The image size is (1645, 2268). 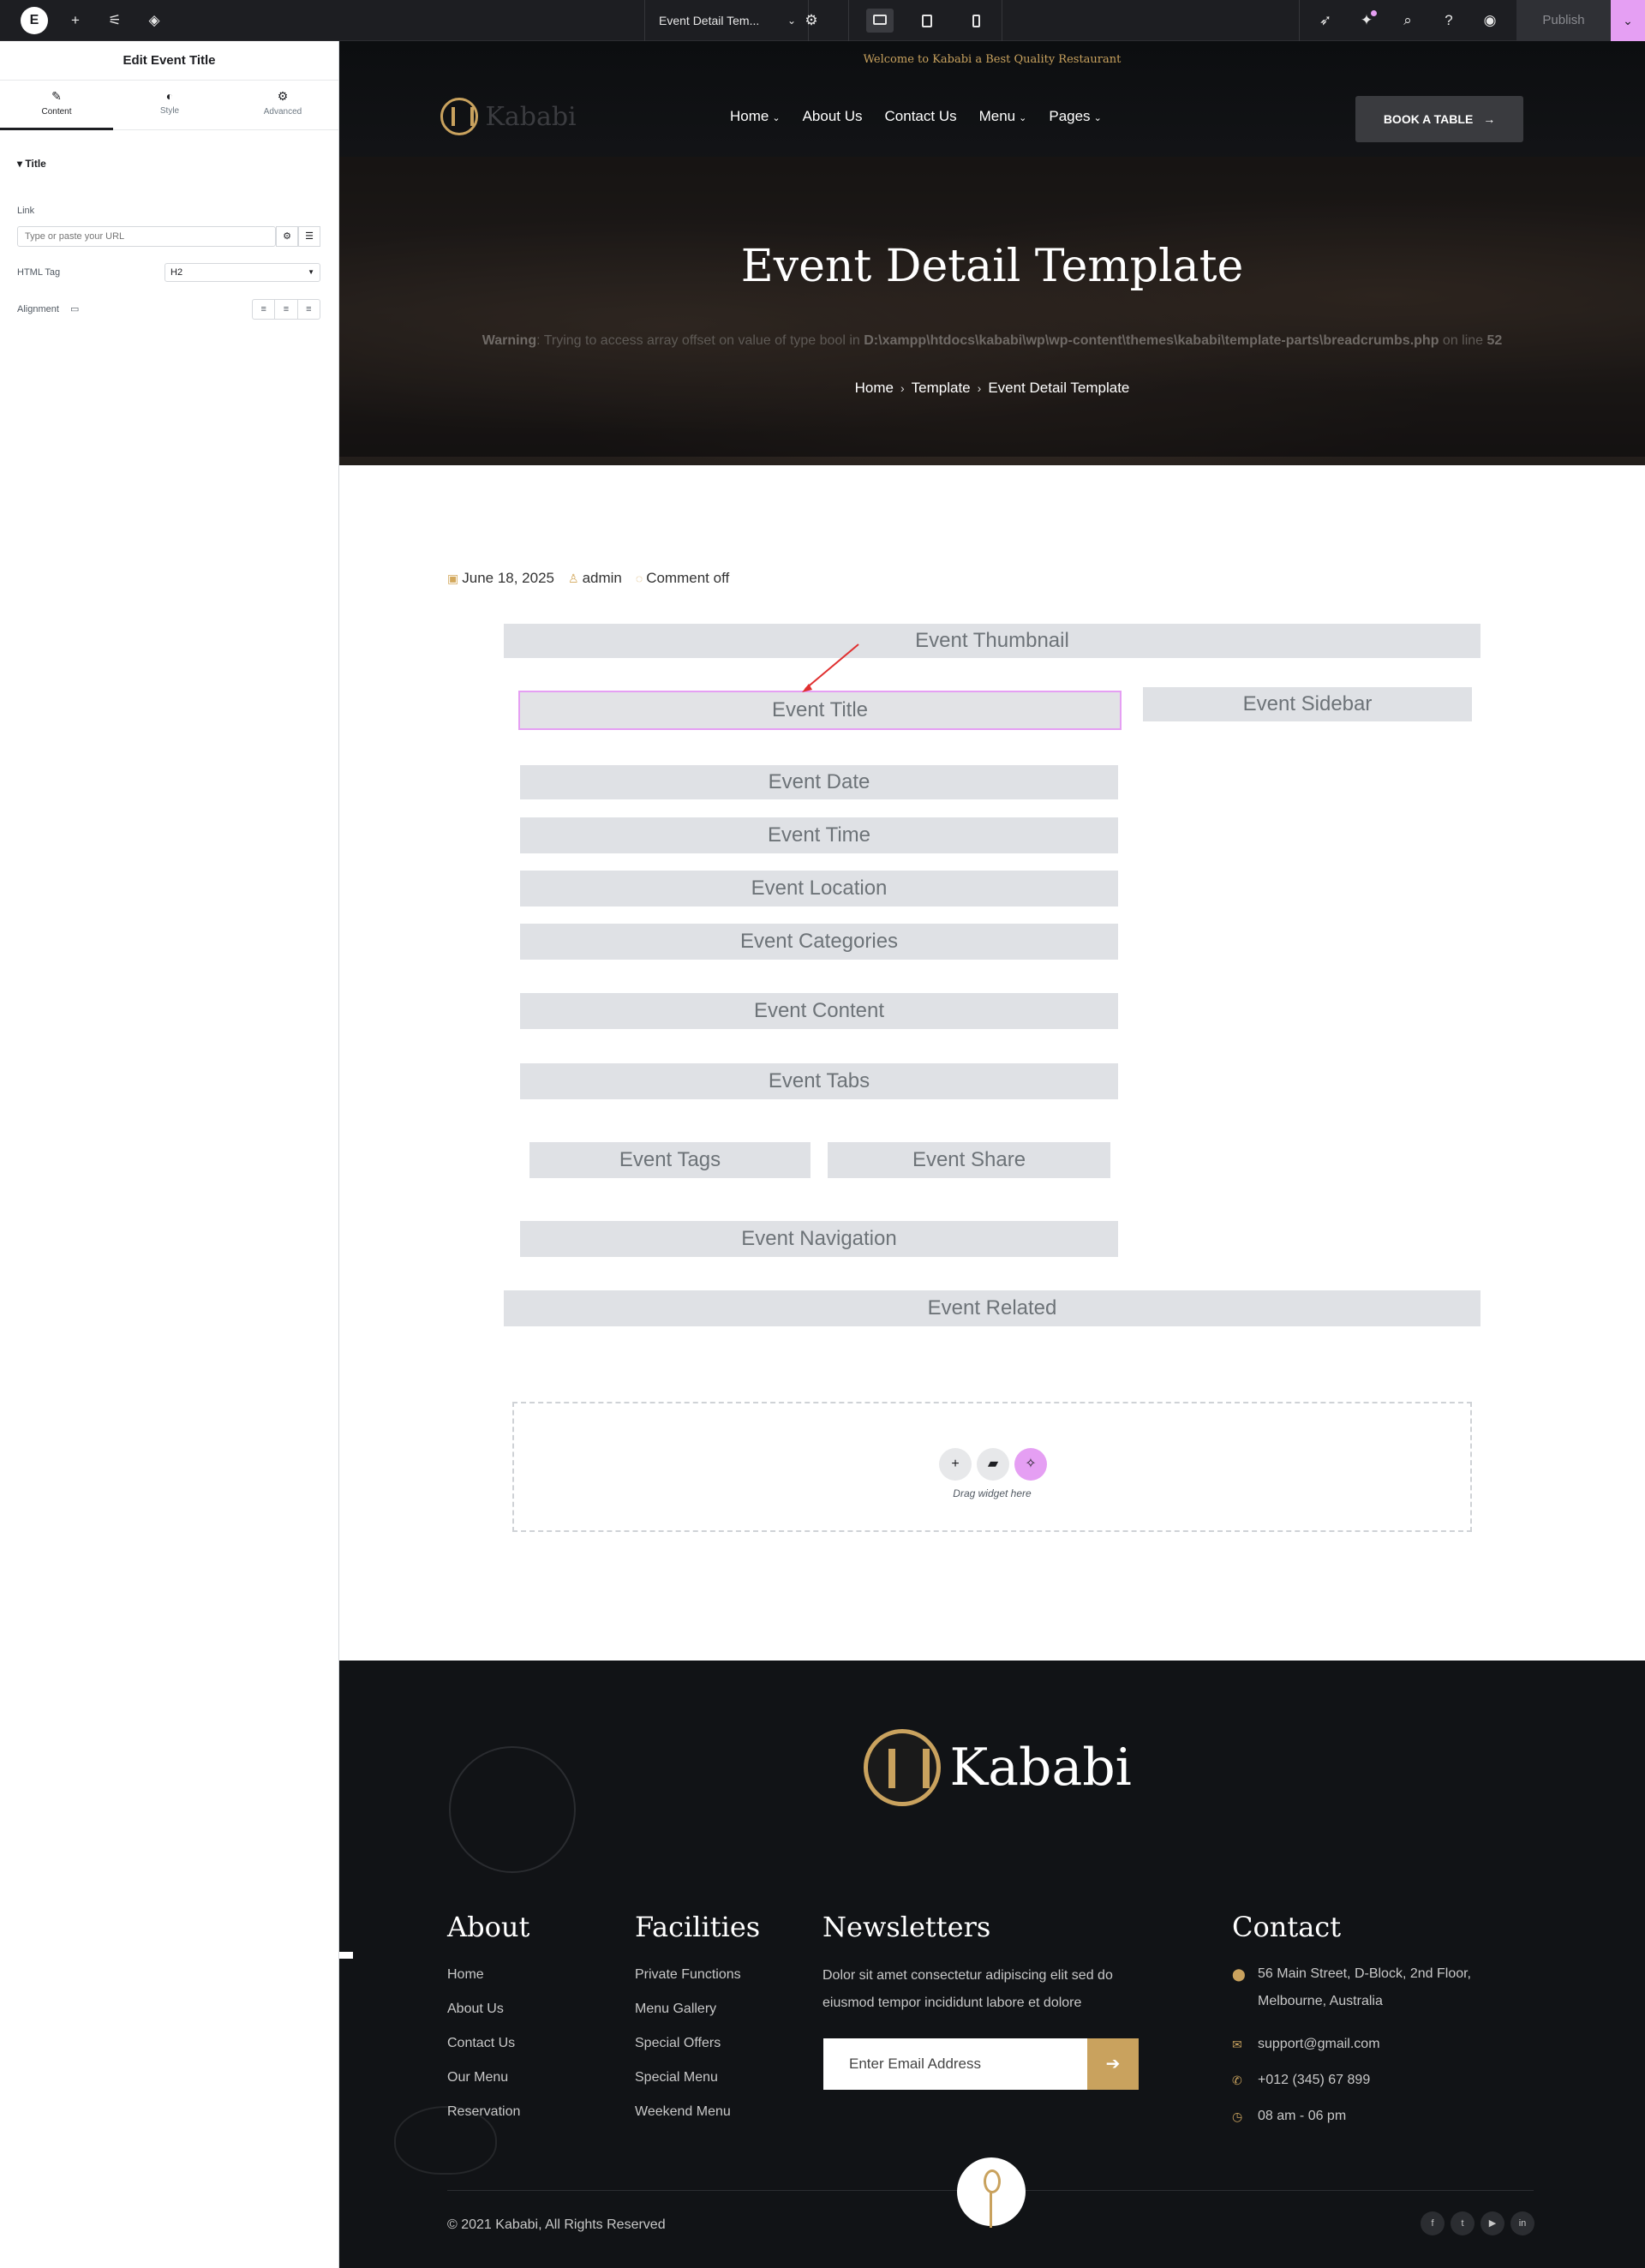 I want to click on footer-link-private-functions: Private Functions, so click(x=688, y=1975).